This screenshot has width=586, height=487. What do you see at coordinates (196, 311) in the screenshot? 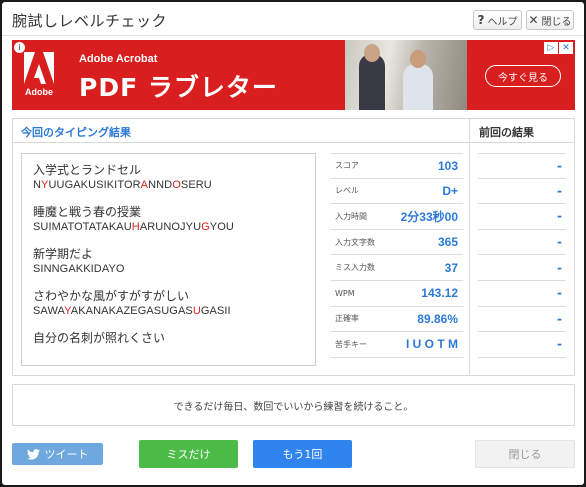
I see `missed-key: U` at bounding box center [196, 311].